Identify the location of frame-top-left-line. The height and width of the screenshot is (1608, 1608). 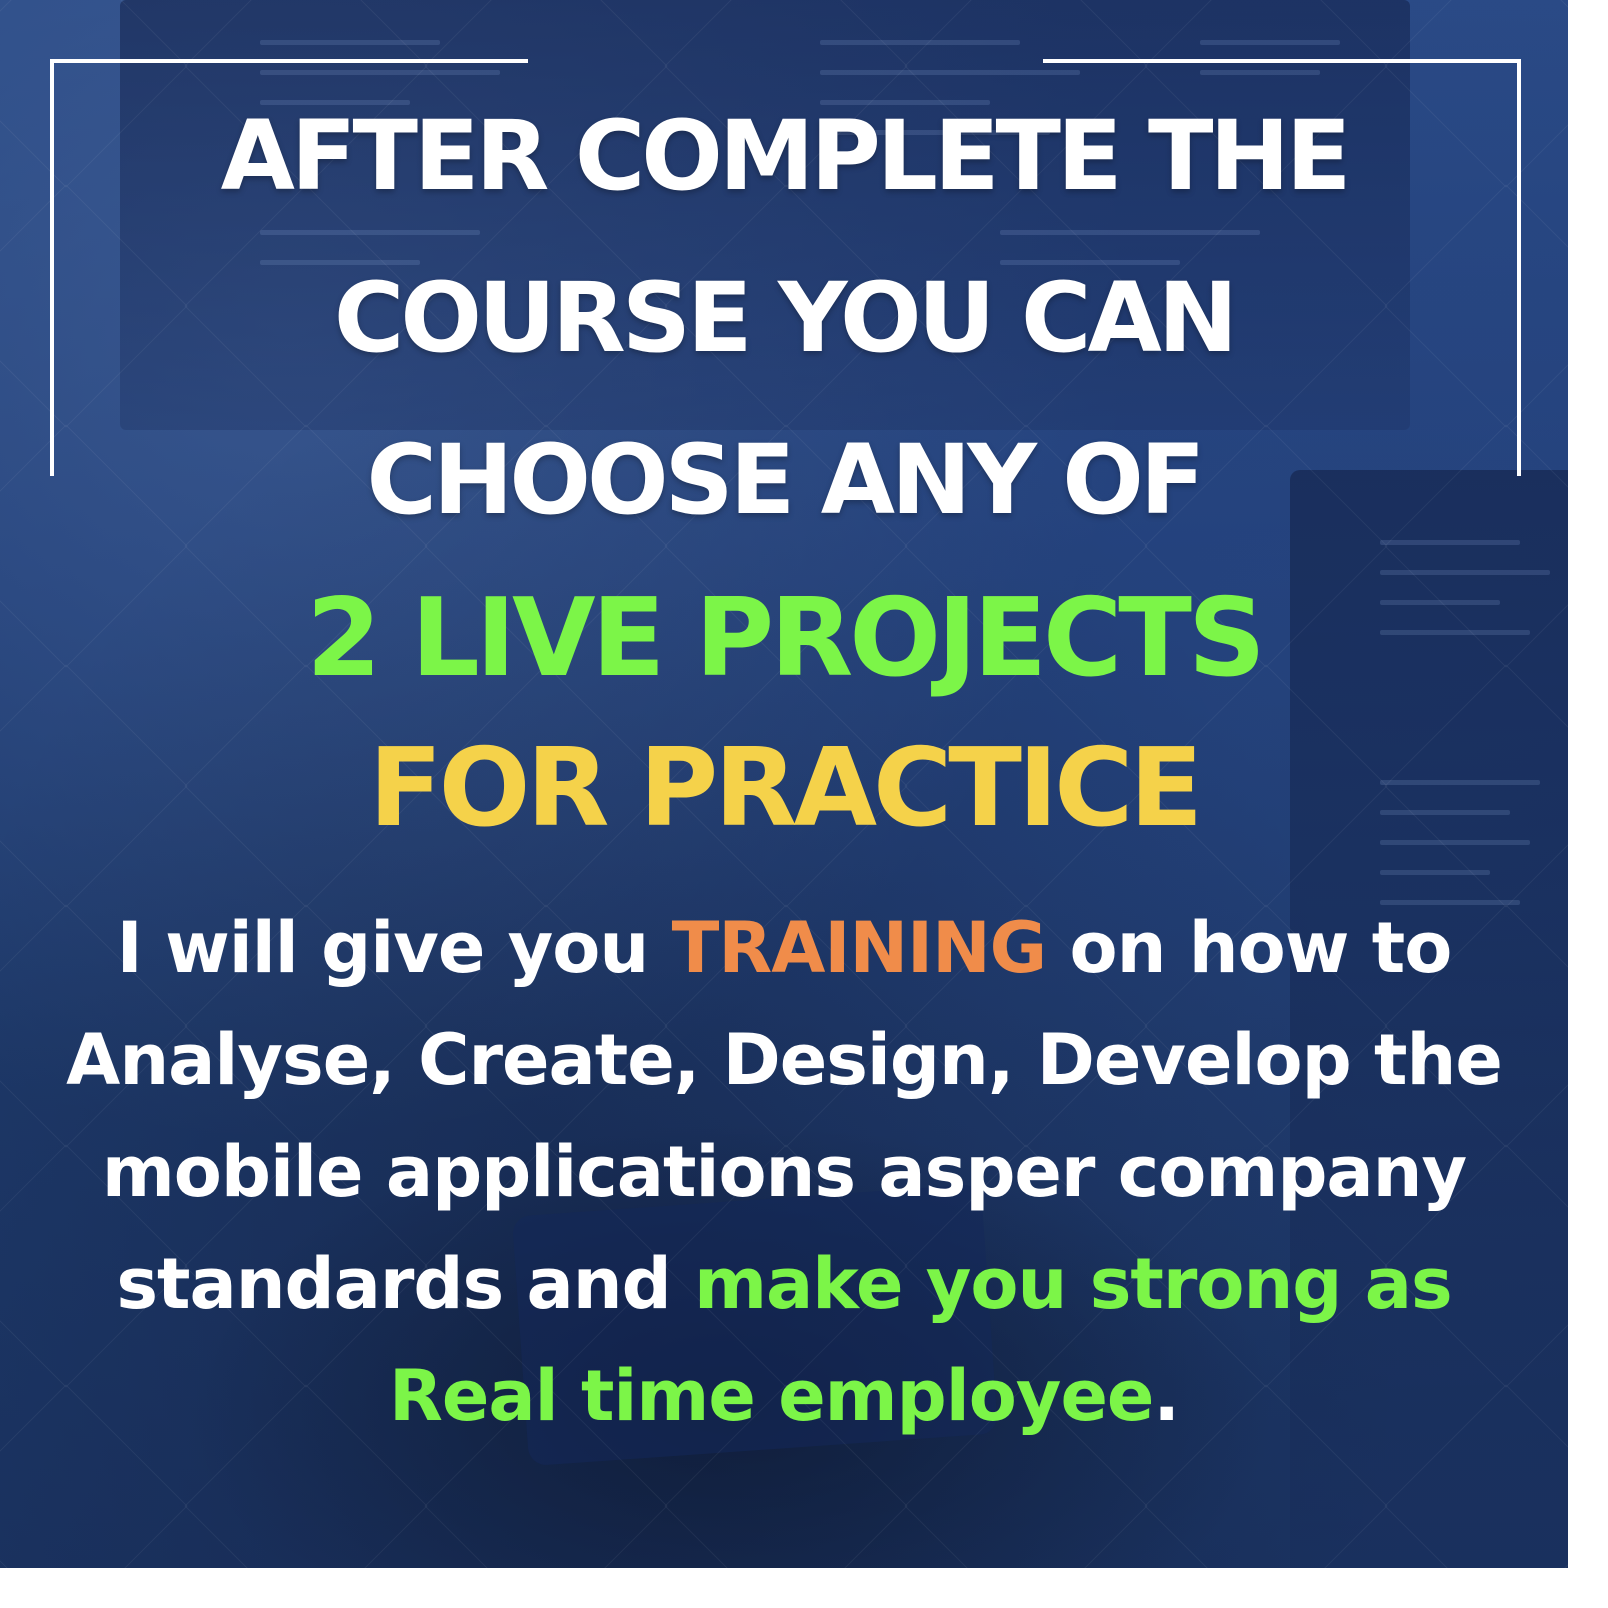
(289, 61).